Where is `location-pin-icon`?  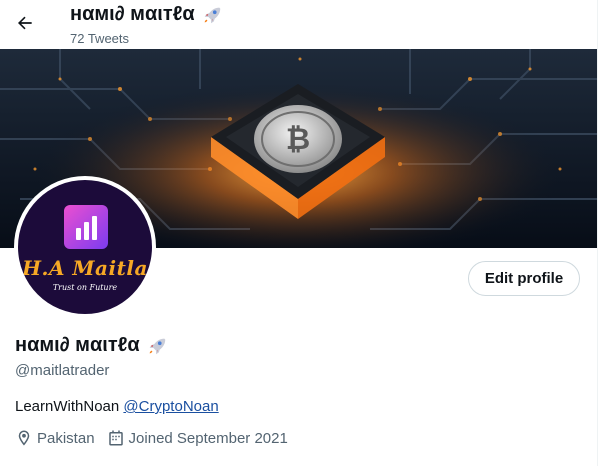 location-pin-icon is located at coordinates (24, 438).